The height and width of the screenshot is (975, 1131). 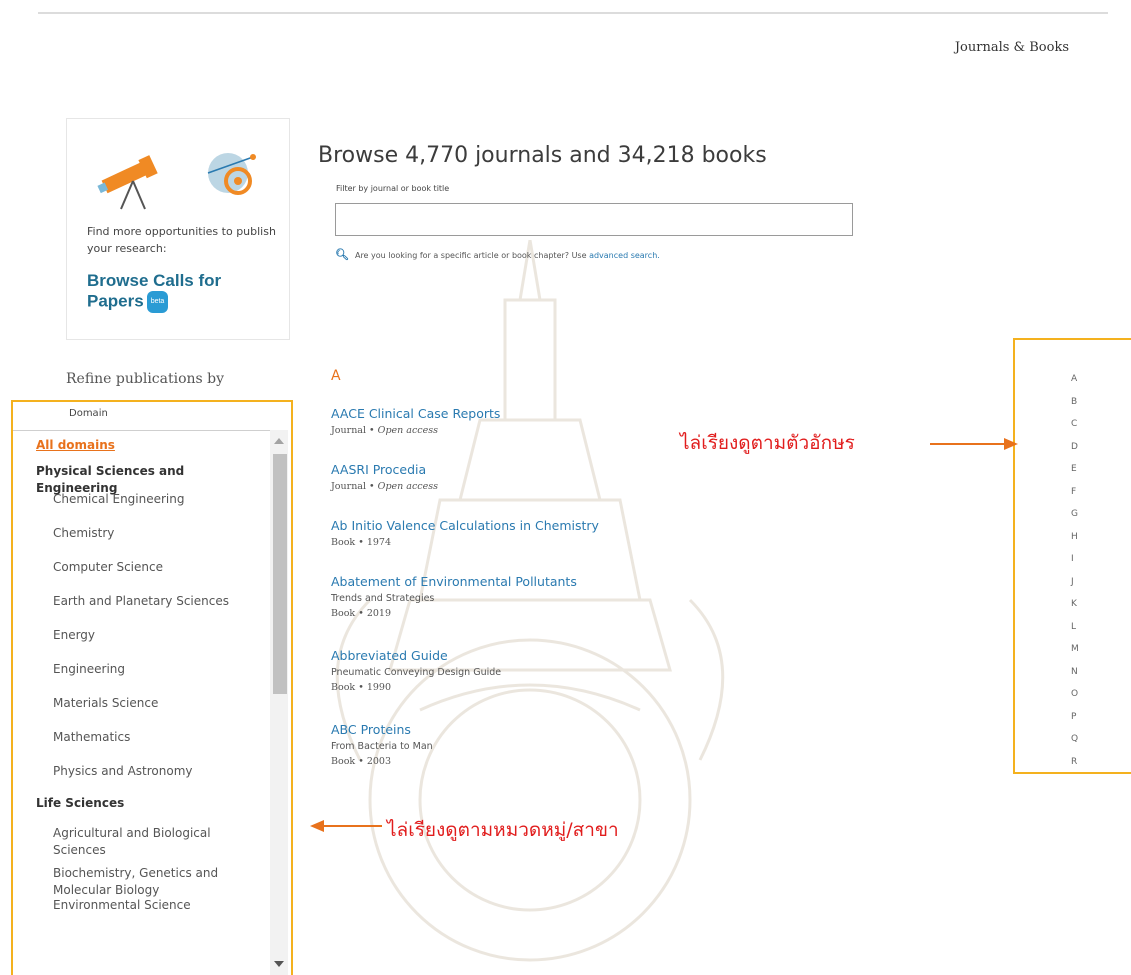 I want to click on alphabet-letter-link: C, so click(x=1075, y=424).